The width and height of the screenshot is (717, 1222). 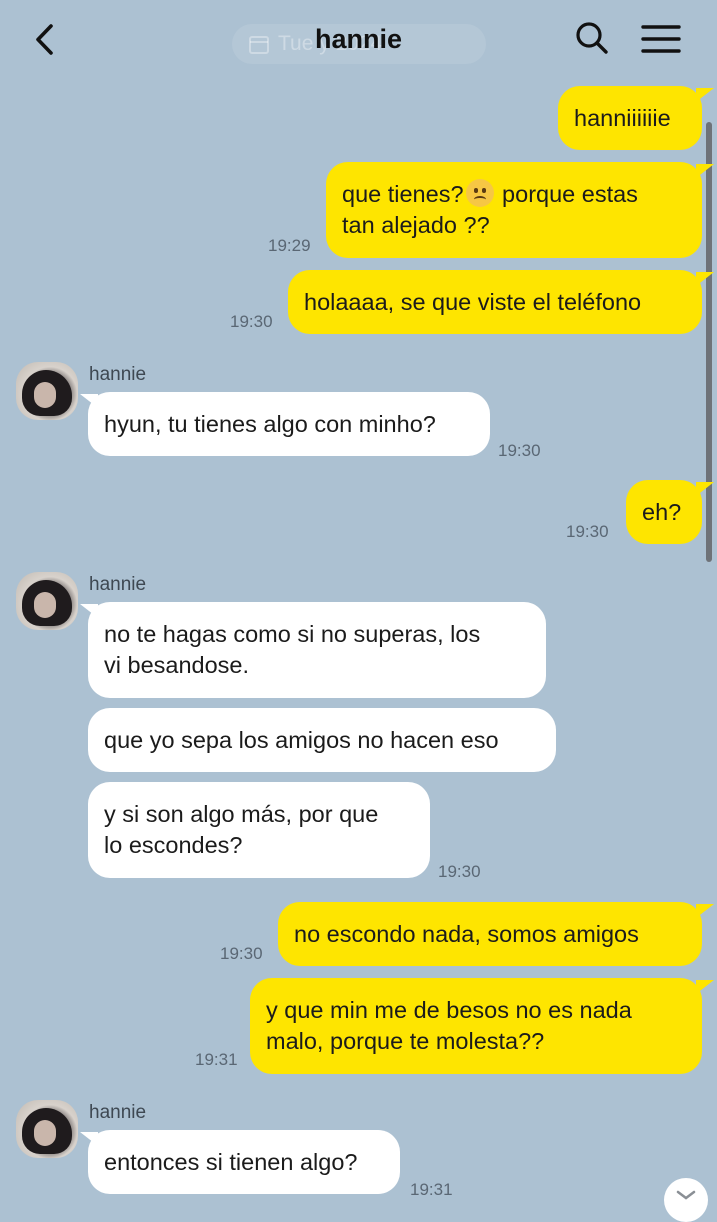 I want to click on outgoing-message: que tienes? porque estas tan alejado ??, so click(x=514, y=210).